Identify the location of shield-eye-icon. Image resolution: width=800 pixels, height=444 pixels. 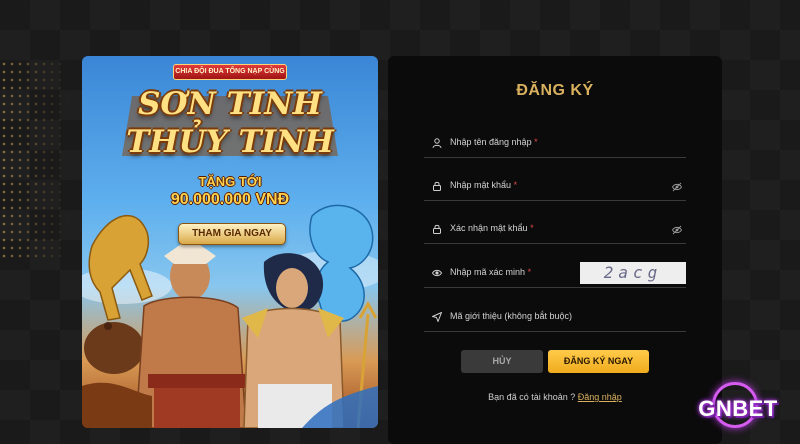
(437, 273).